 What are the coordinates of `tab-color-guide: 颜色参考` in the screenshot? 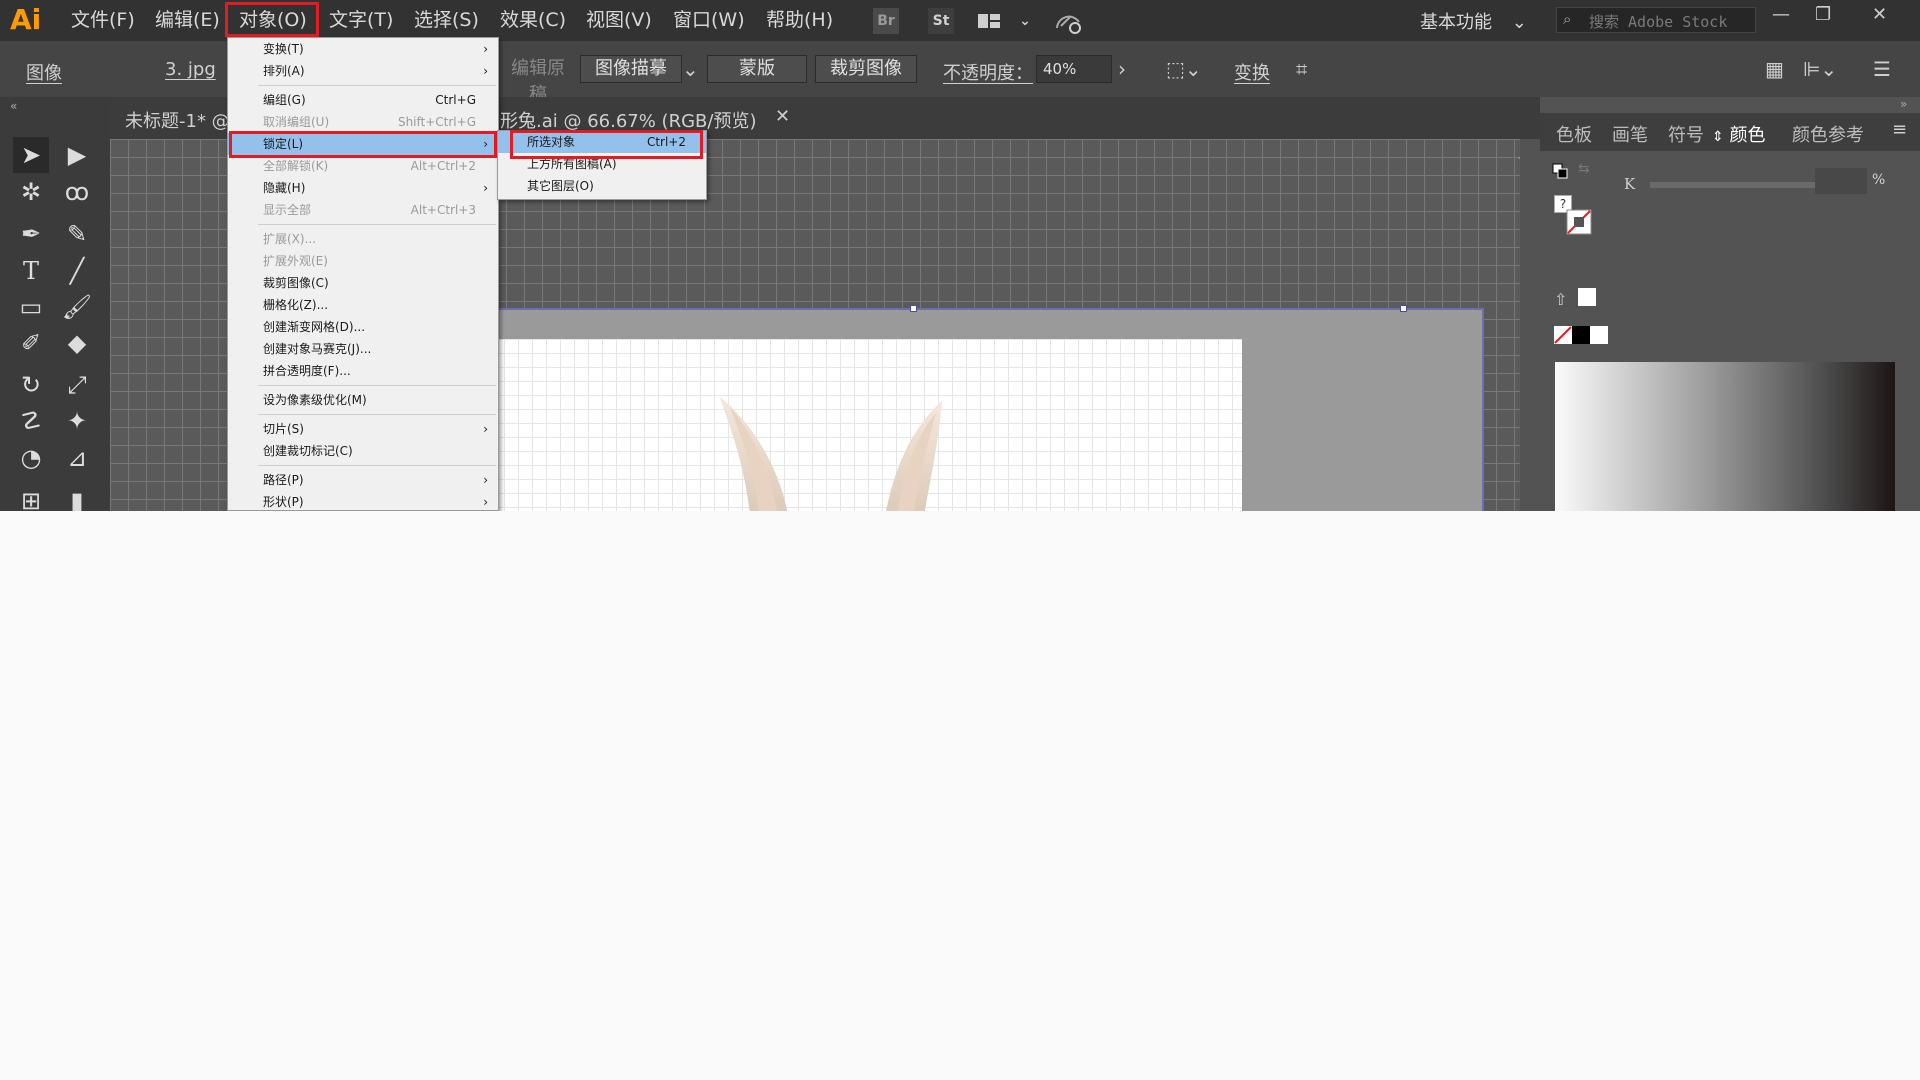 It's located at (1828, 134).